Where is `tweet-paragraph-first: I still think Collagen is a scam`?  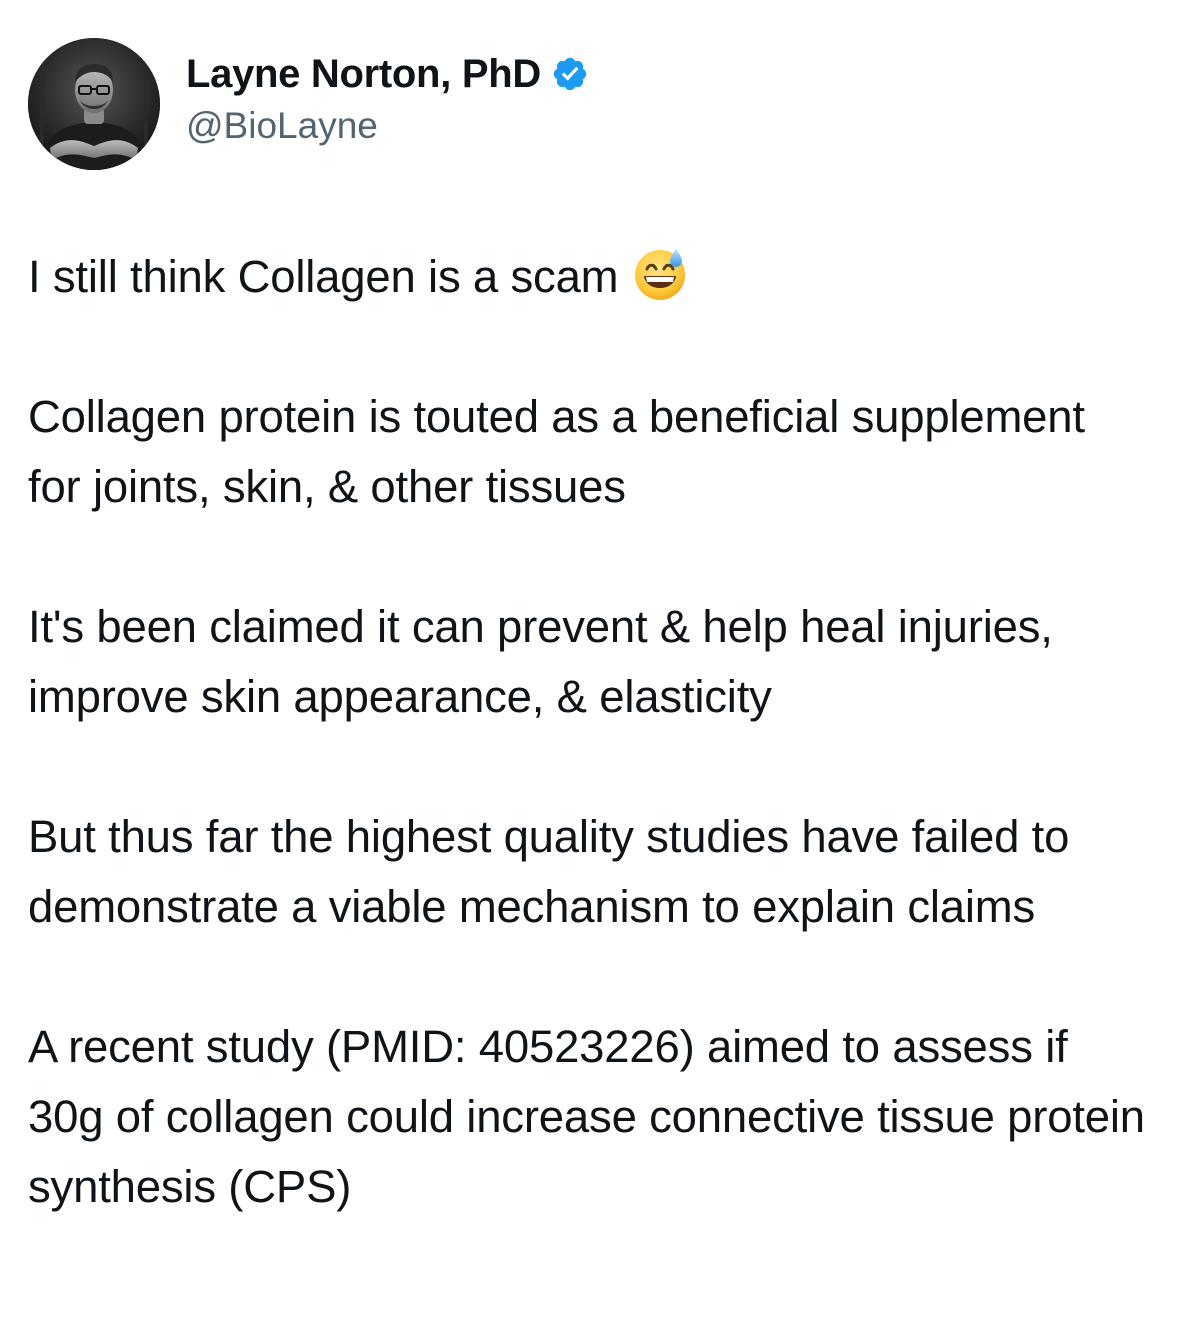 tweet-paragraph-first: I still think Collagen is a scam is located at coordinates (588, 277).